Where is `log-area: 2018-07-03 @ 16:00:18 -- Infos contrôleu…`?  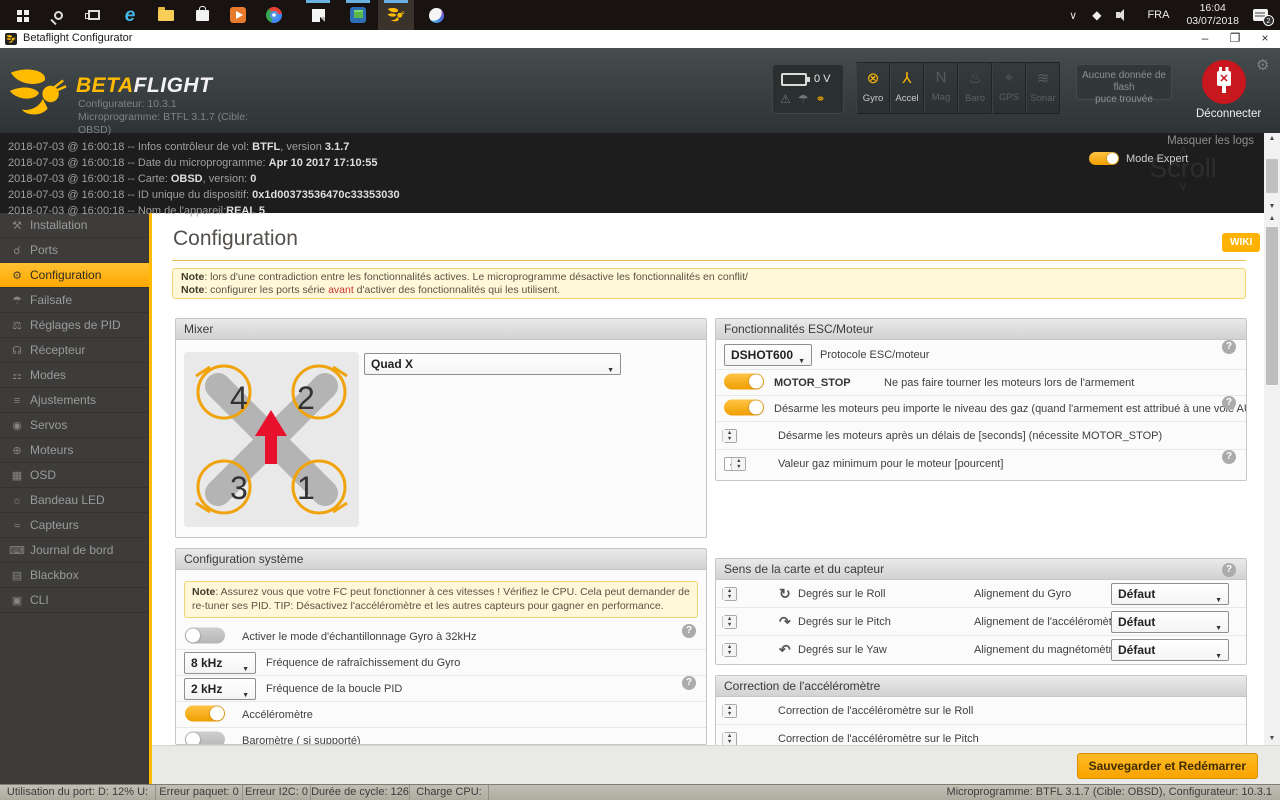
log-area: 2018-07-03 @ 16:00:18 -- Infos contrôleu… is located at coordinates (640, 175).